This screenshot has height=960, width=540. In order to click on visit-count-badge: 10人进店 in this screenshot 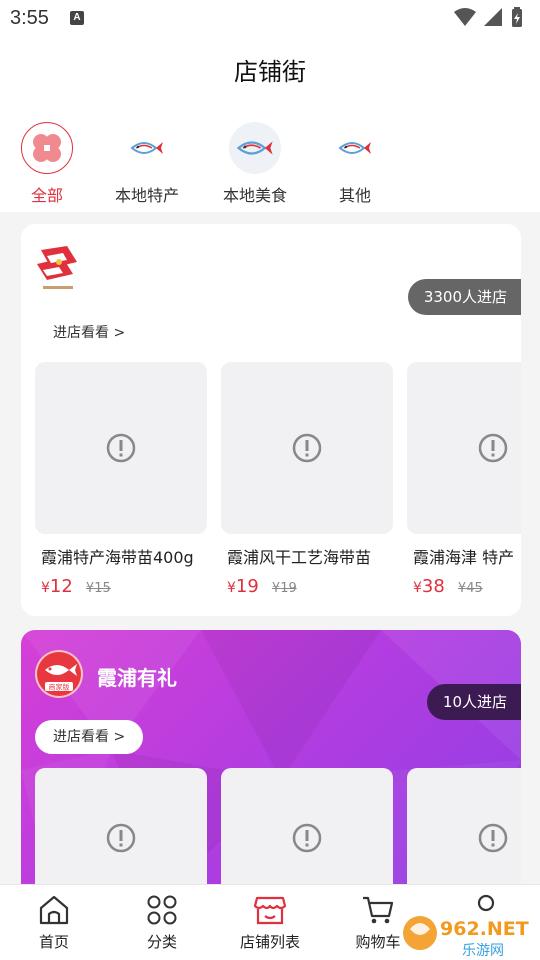, I will do `click(473, 702)`.